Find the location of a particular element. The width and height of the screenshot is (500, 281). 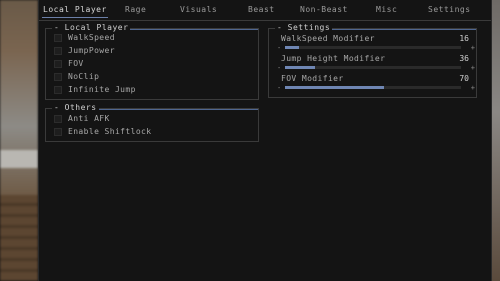

enable-shiftlock-toggle: Enable Shiftlock is located at coordinates (102, 131).